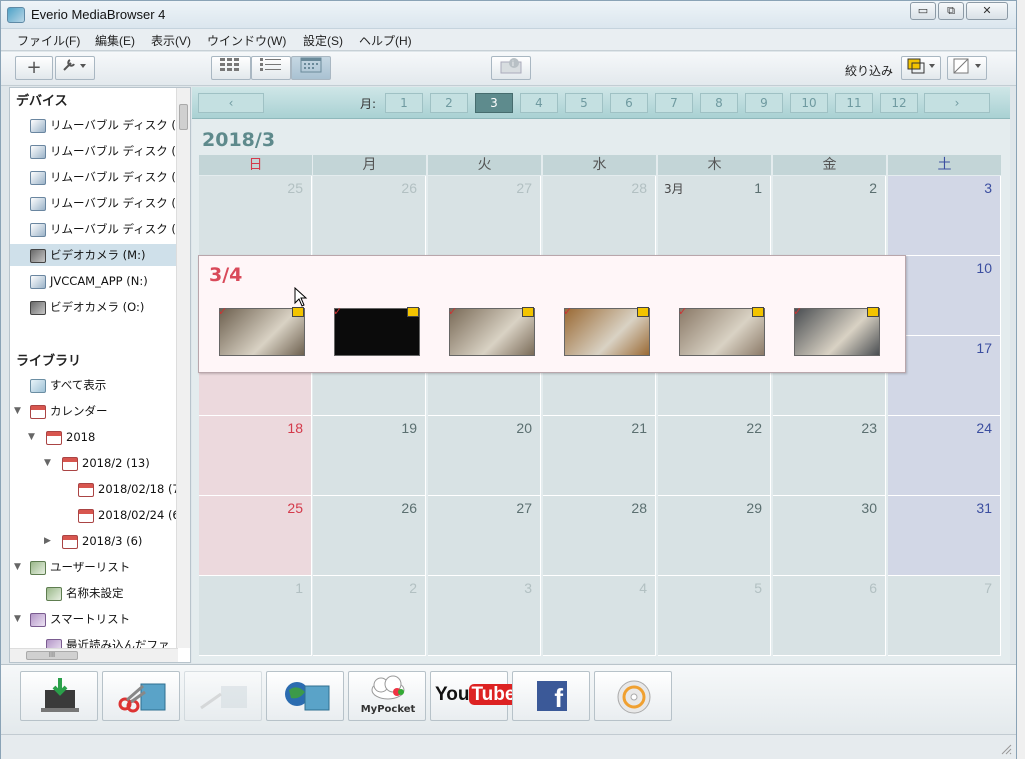 The image size is (1025, 759). Describe the element at coordinates (899, 103) in the screenshot. I see `month-button-12: 12` at that location.